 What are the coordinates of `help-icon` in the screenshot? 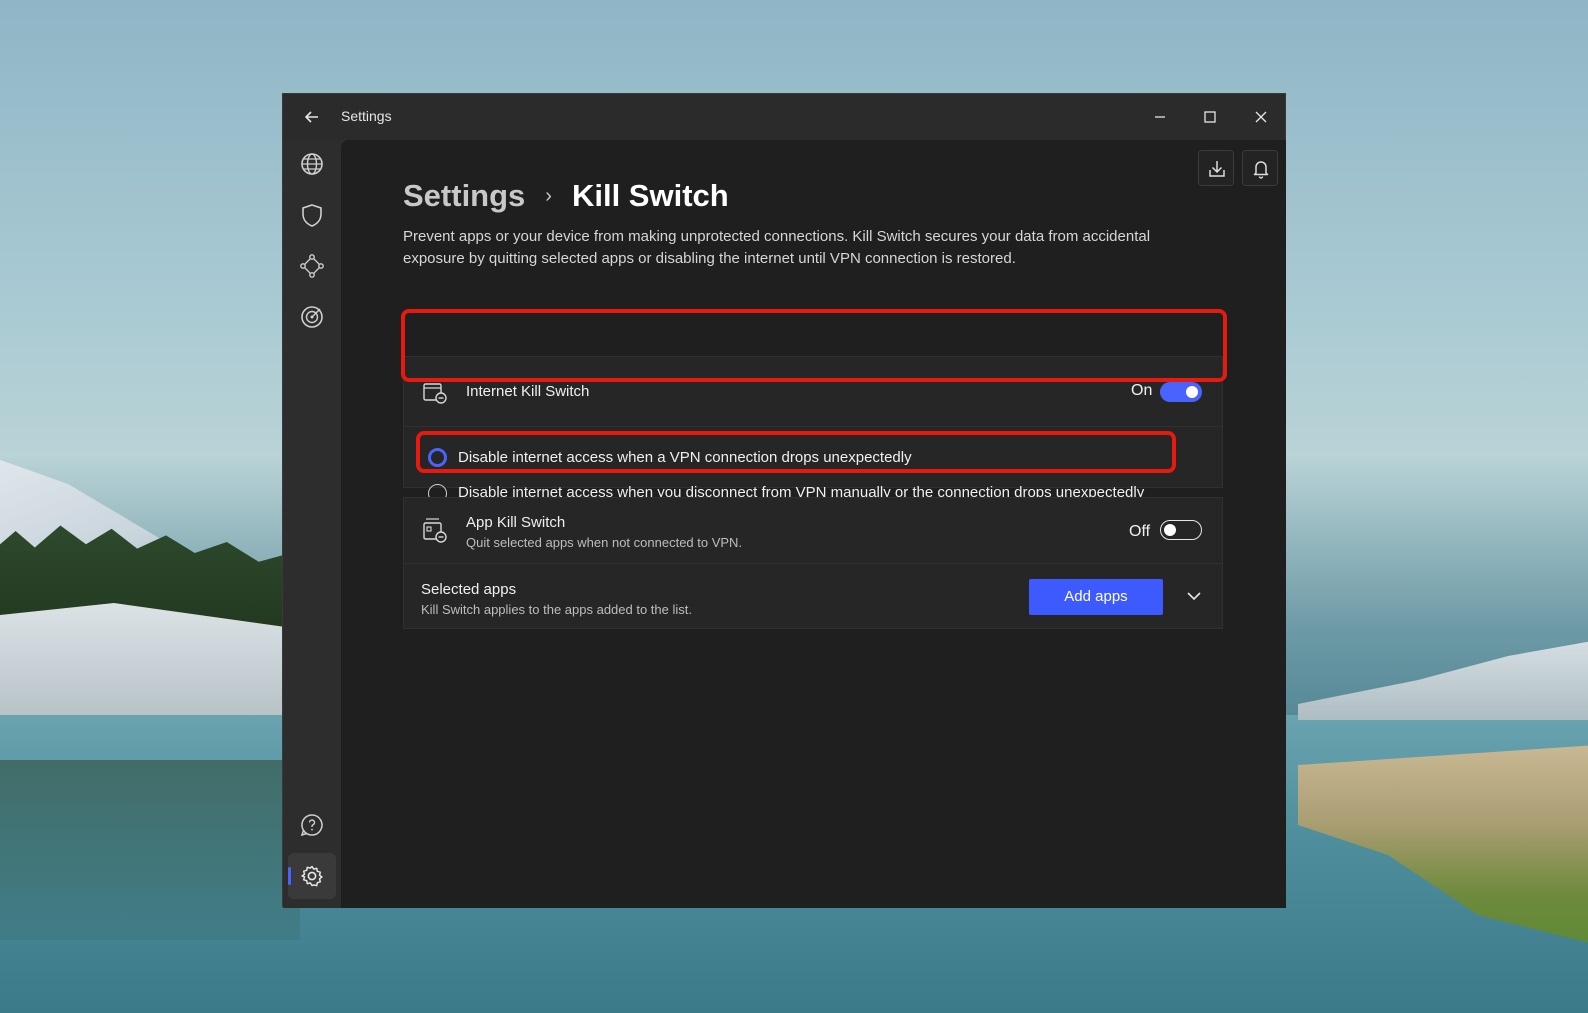 It's located at (312, 825).